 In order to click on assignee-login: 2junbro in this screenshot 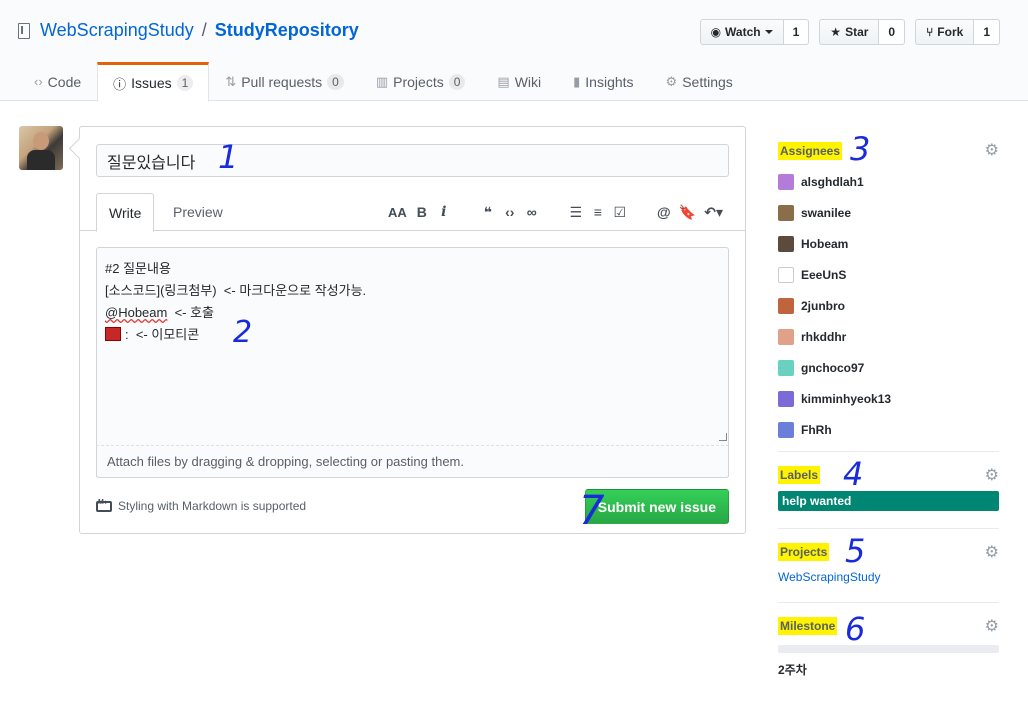, I will do `click(823, 305)`.